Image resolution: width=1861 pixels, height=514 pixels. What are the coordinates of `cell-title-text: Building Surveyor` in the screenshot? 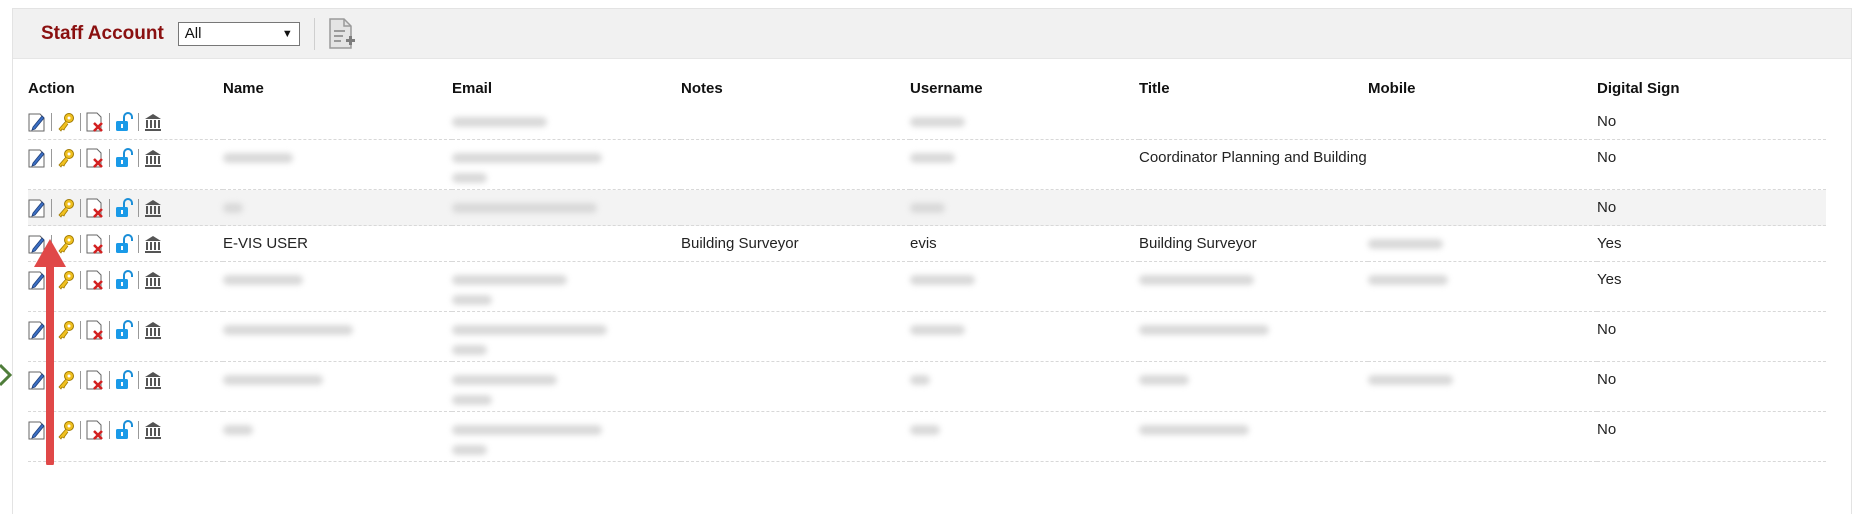 It's located at (1198, 243).